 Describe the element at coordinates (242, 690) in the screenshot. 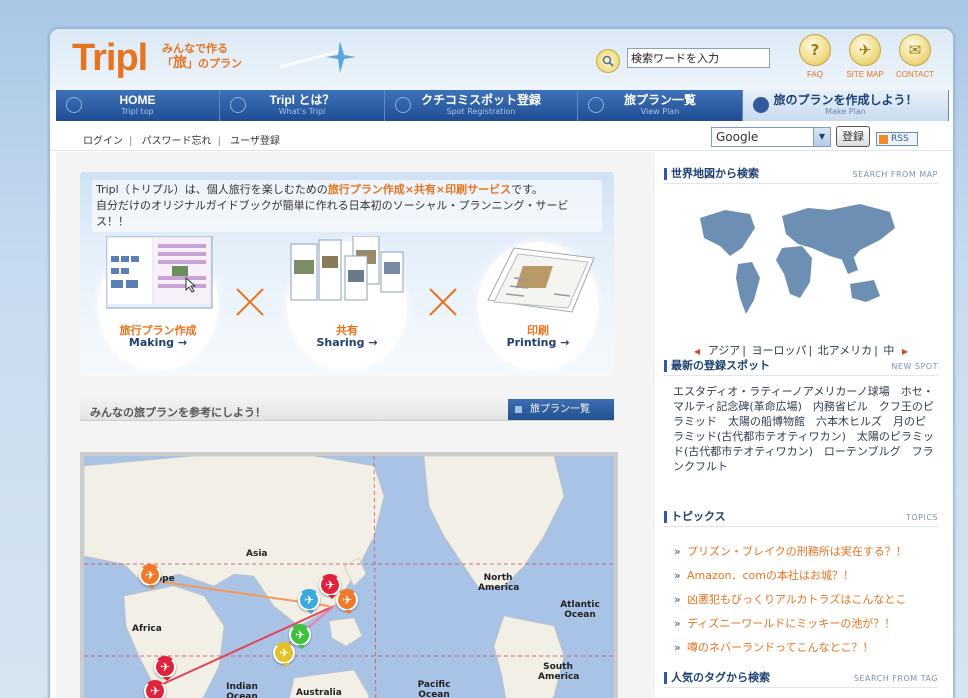

I see `map-label-indian-ocean: Indian Ocean` at that location.